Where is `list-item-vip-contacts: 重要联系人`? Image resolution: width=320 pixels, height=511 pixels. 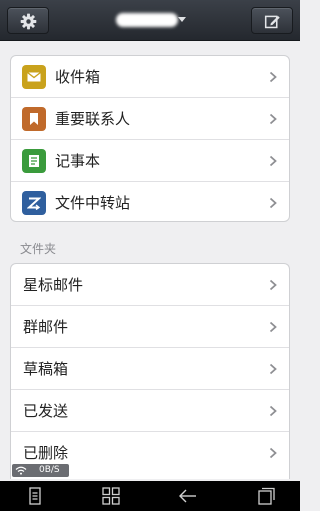 list-item-vip-contacts: 重要联系人 is located at coordinates (150, 119).